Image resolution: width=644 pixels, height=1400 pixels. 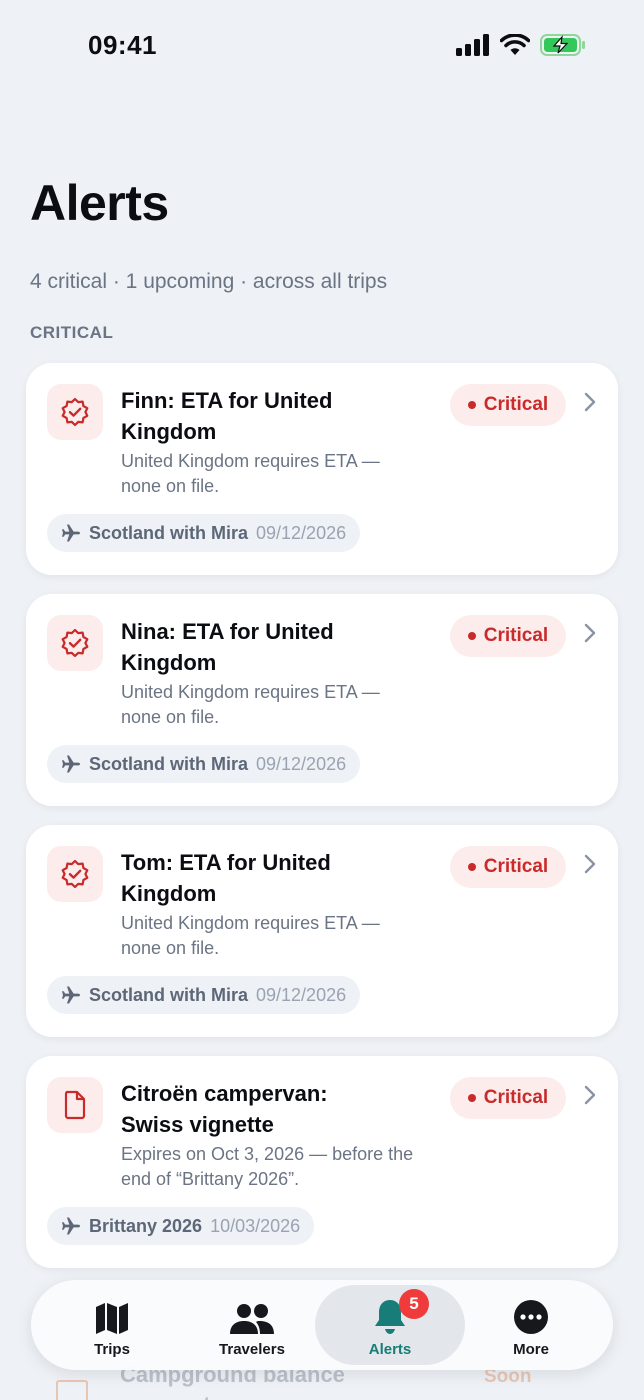 What do you see at coordinates (99, 203) in the screenshot?
I see `page-title: Alerts` at bounding box center [99, 203].